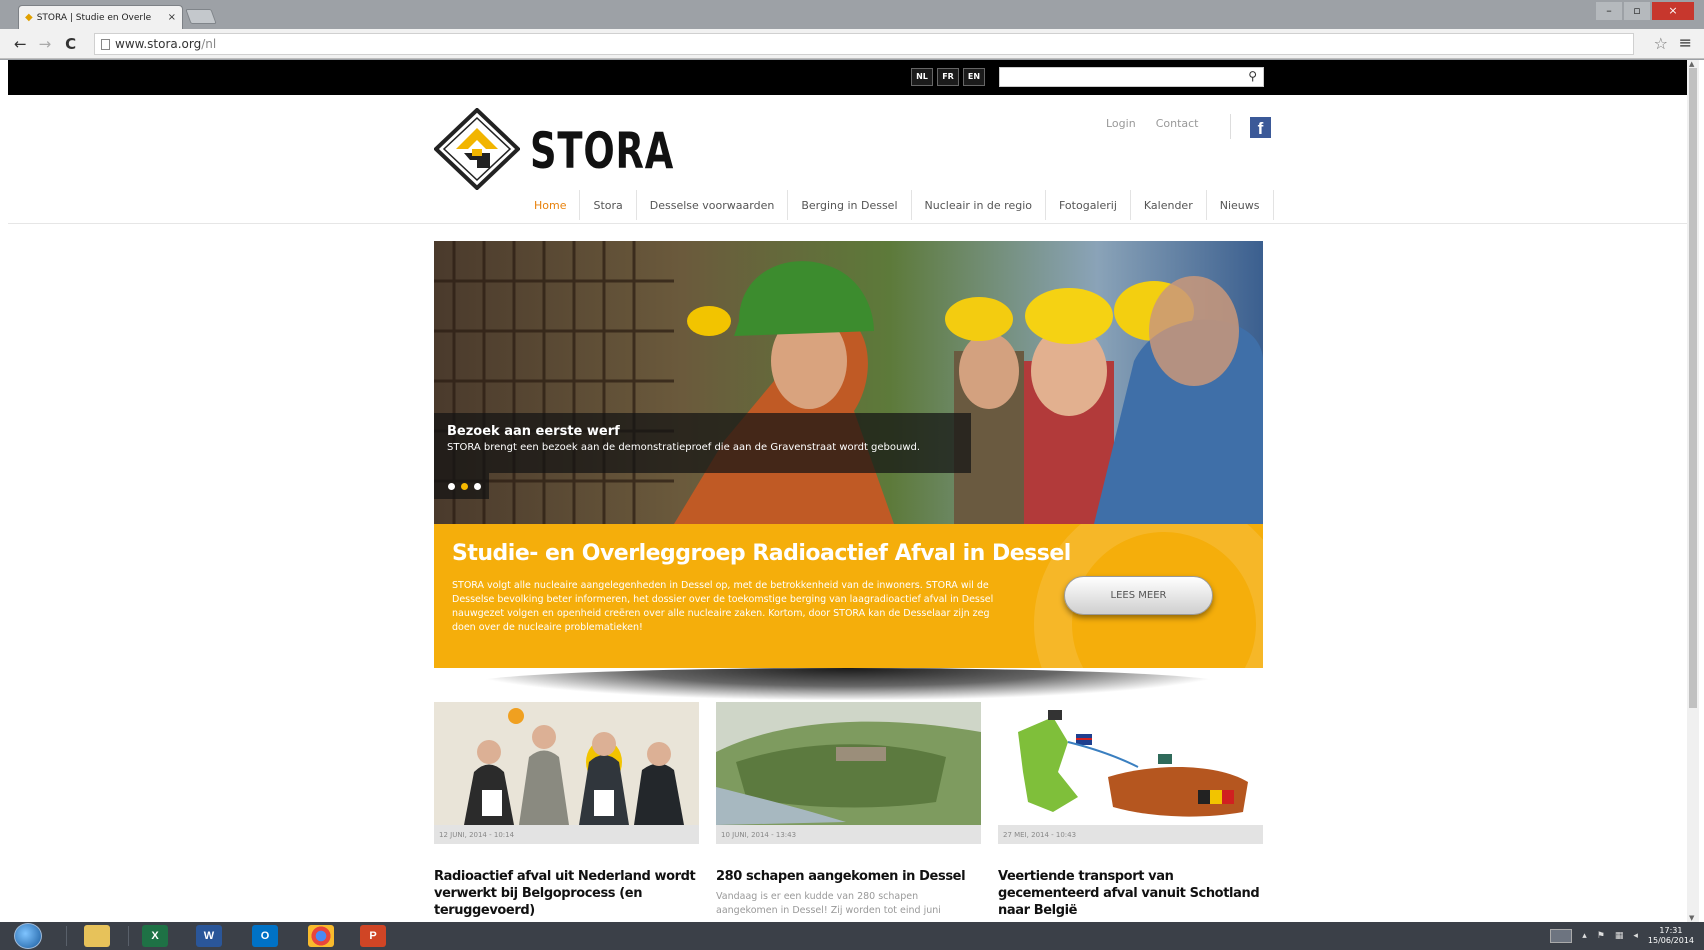 The width and height of the screenshot is (1704, 950). I want to click on taskbar-clock: 17:31 15/06/2014, so click(1671, 936).